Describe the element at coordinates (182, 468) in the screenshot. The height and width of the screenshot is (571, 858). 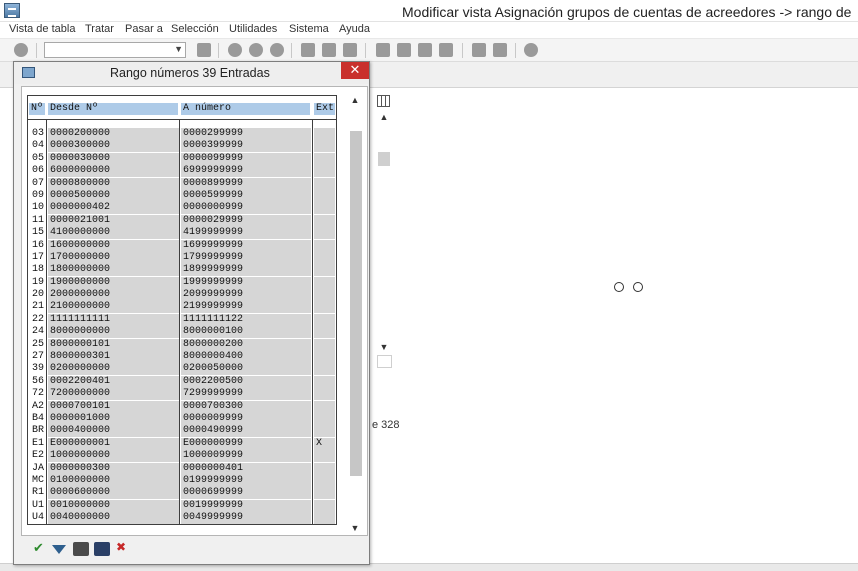
I see `table-row: JA 0000000300 0000000401` at that location.